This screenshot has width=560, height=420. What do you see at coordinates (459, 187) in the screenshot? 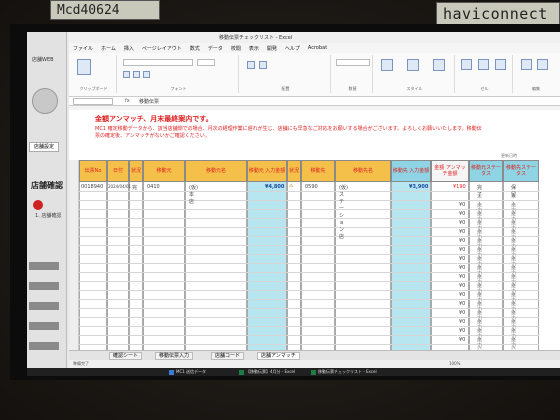
I see `table-cell: ¥190` at bounding box center [459, 187].